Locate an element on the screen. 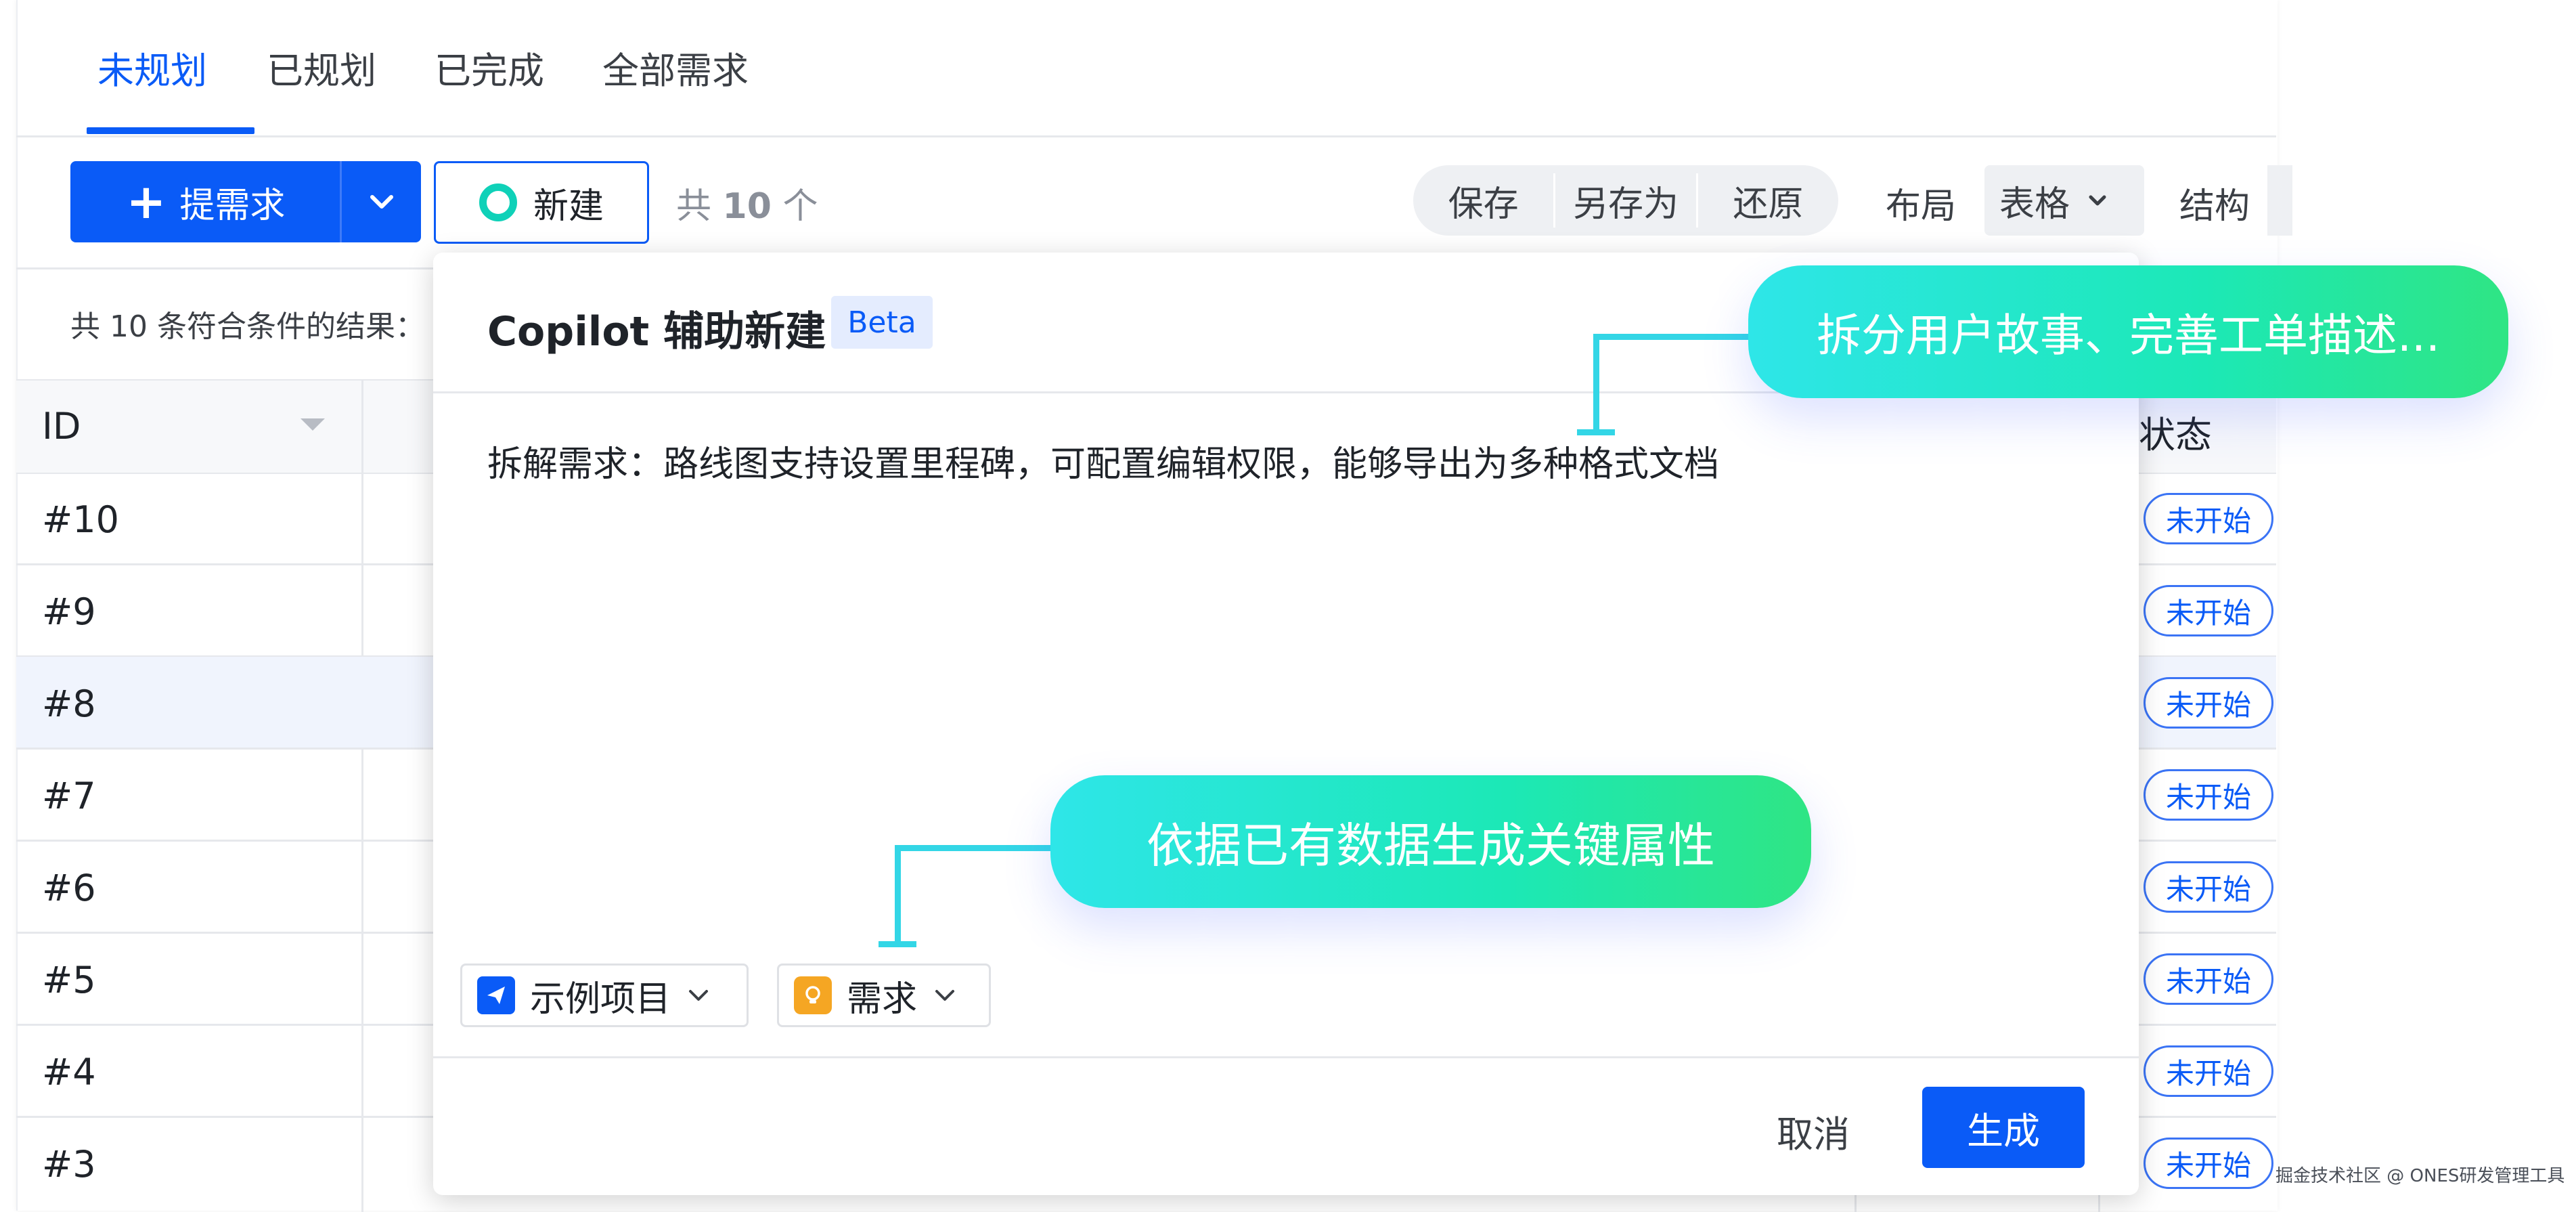  save-button: 保存 is located at coordinates (1483, 200).